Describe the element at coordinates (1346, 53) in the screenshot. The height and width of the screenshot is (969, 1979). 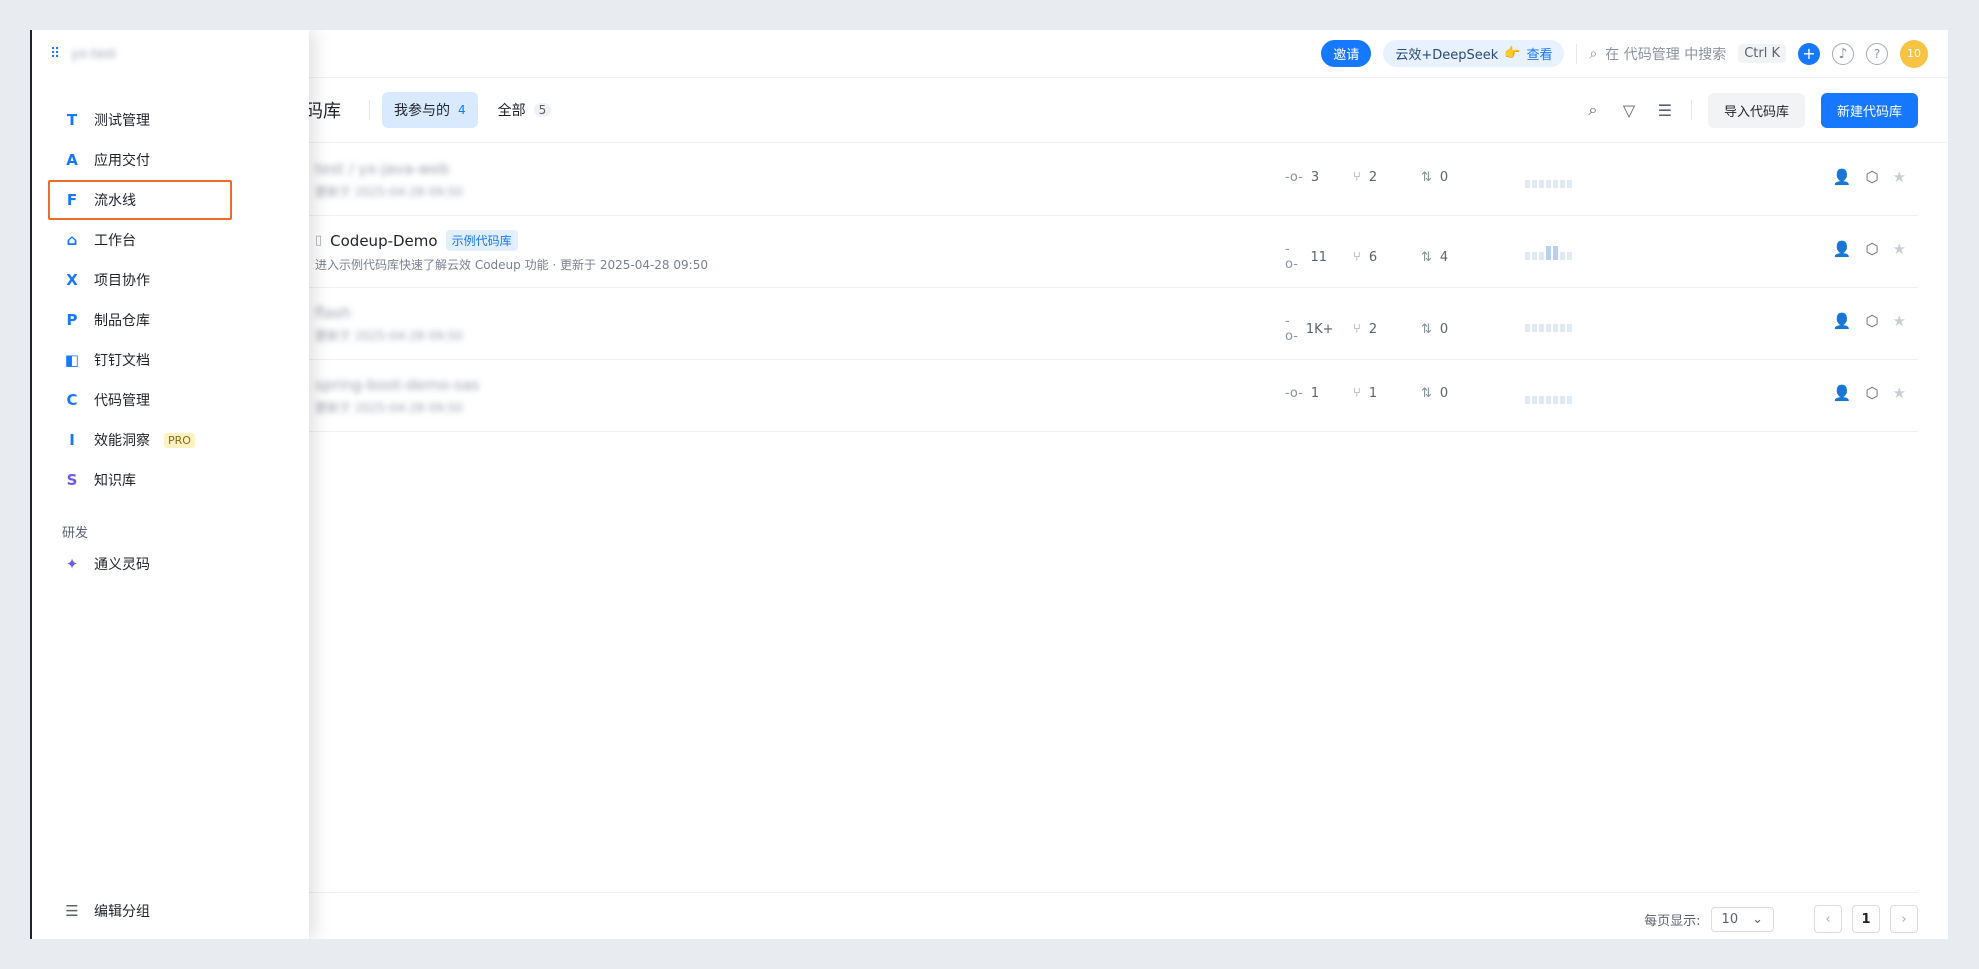
I see `invite-button: 邀请` at that location.